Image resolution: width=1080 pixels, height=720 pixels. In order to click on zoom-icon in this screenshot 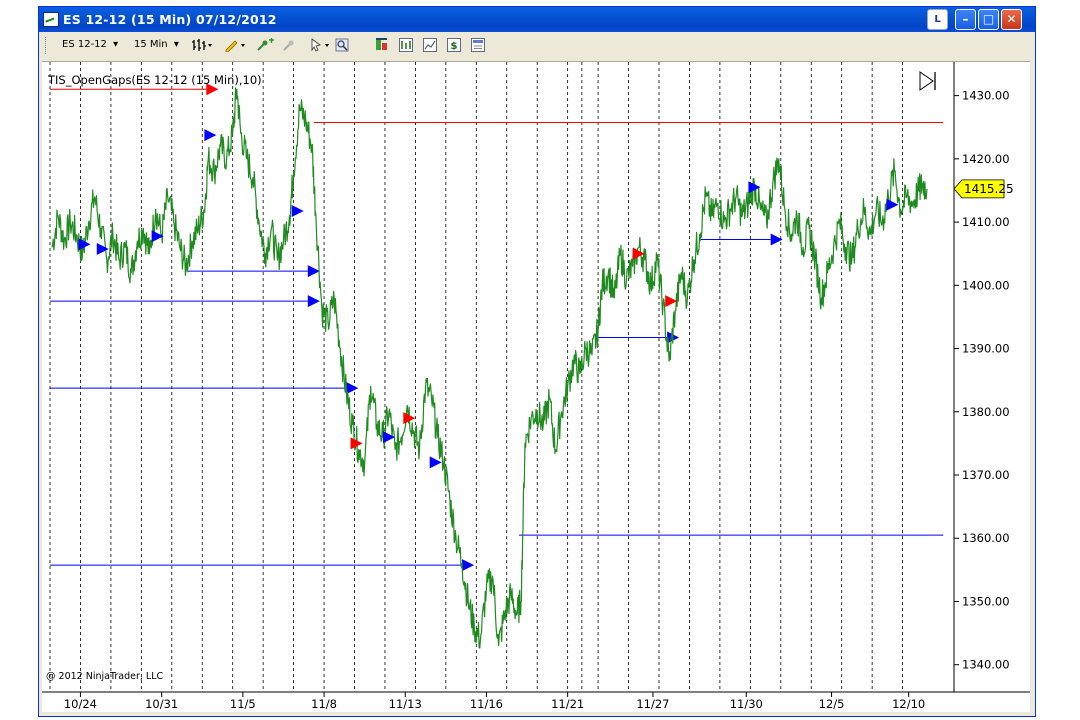, I will do `click(342, 45)`.